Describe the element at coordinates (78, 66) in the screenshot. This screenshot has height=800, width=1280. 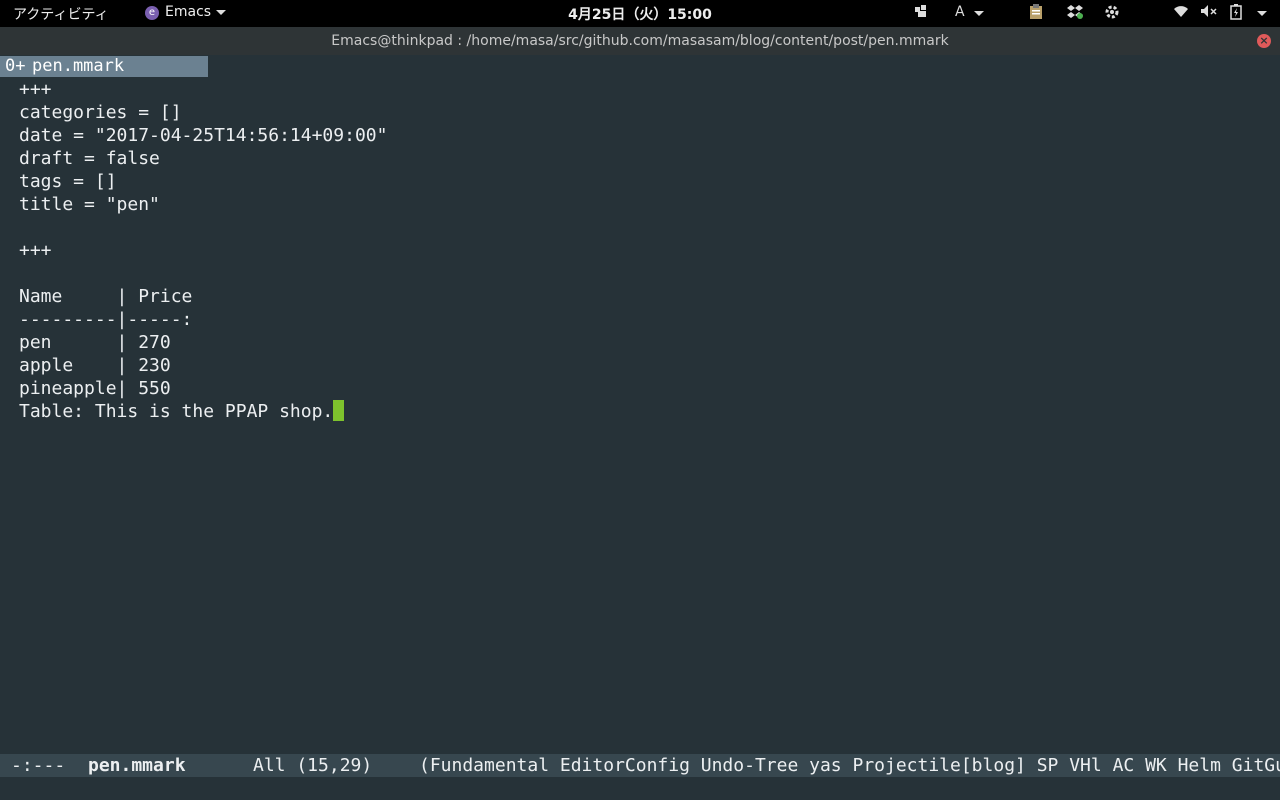
I see `tab-label: pen.mmark` at that location.